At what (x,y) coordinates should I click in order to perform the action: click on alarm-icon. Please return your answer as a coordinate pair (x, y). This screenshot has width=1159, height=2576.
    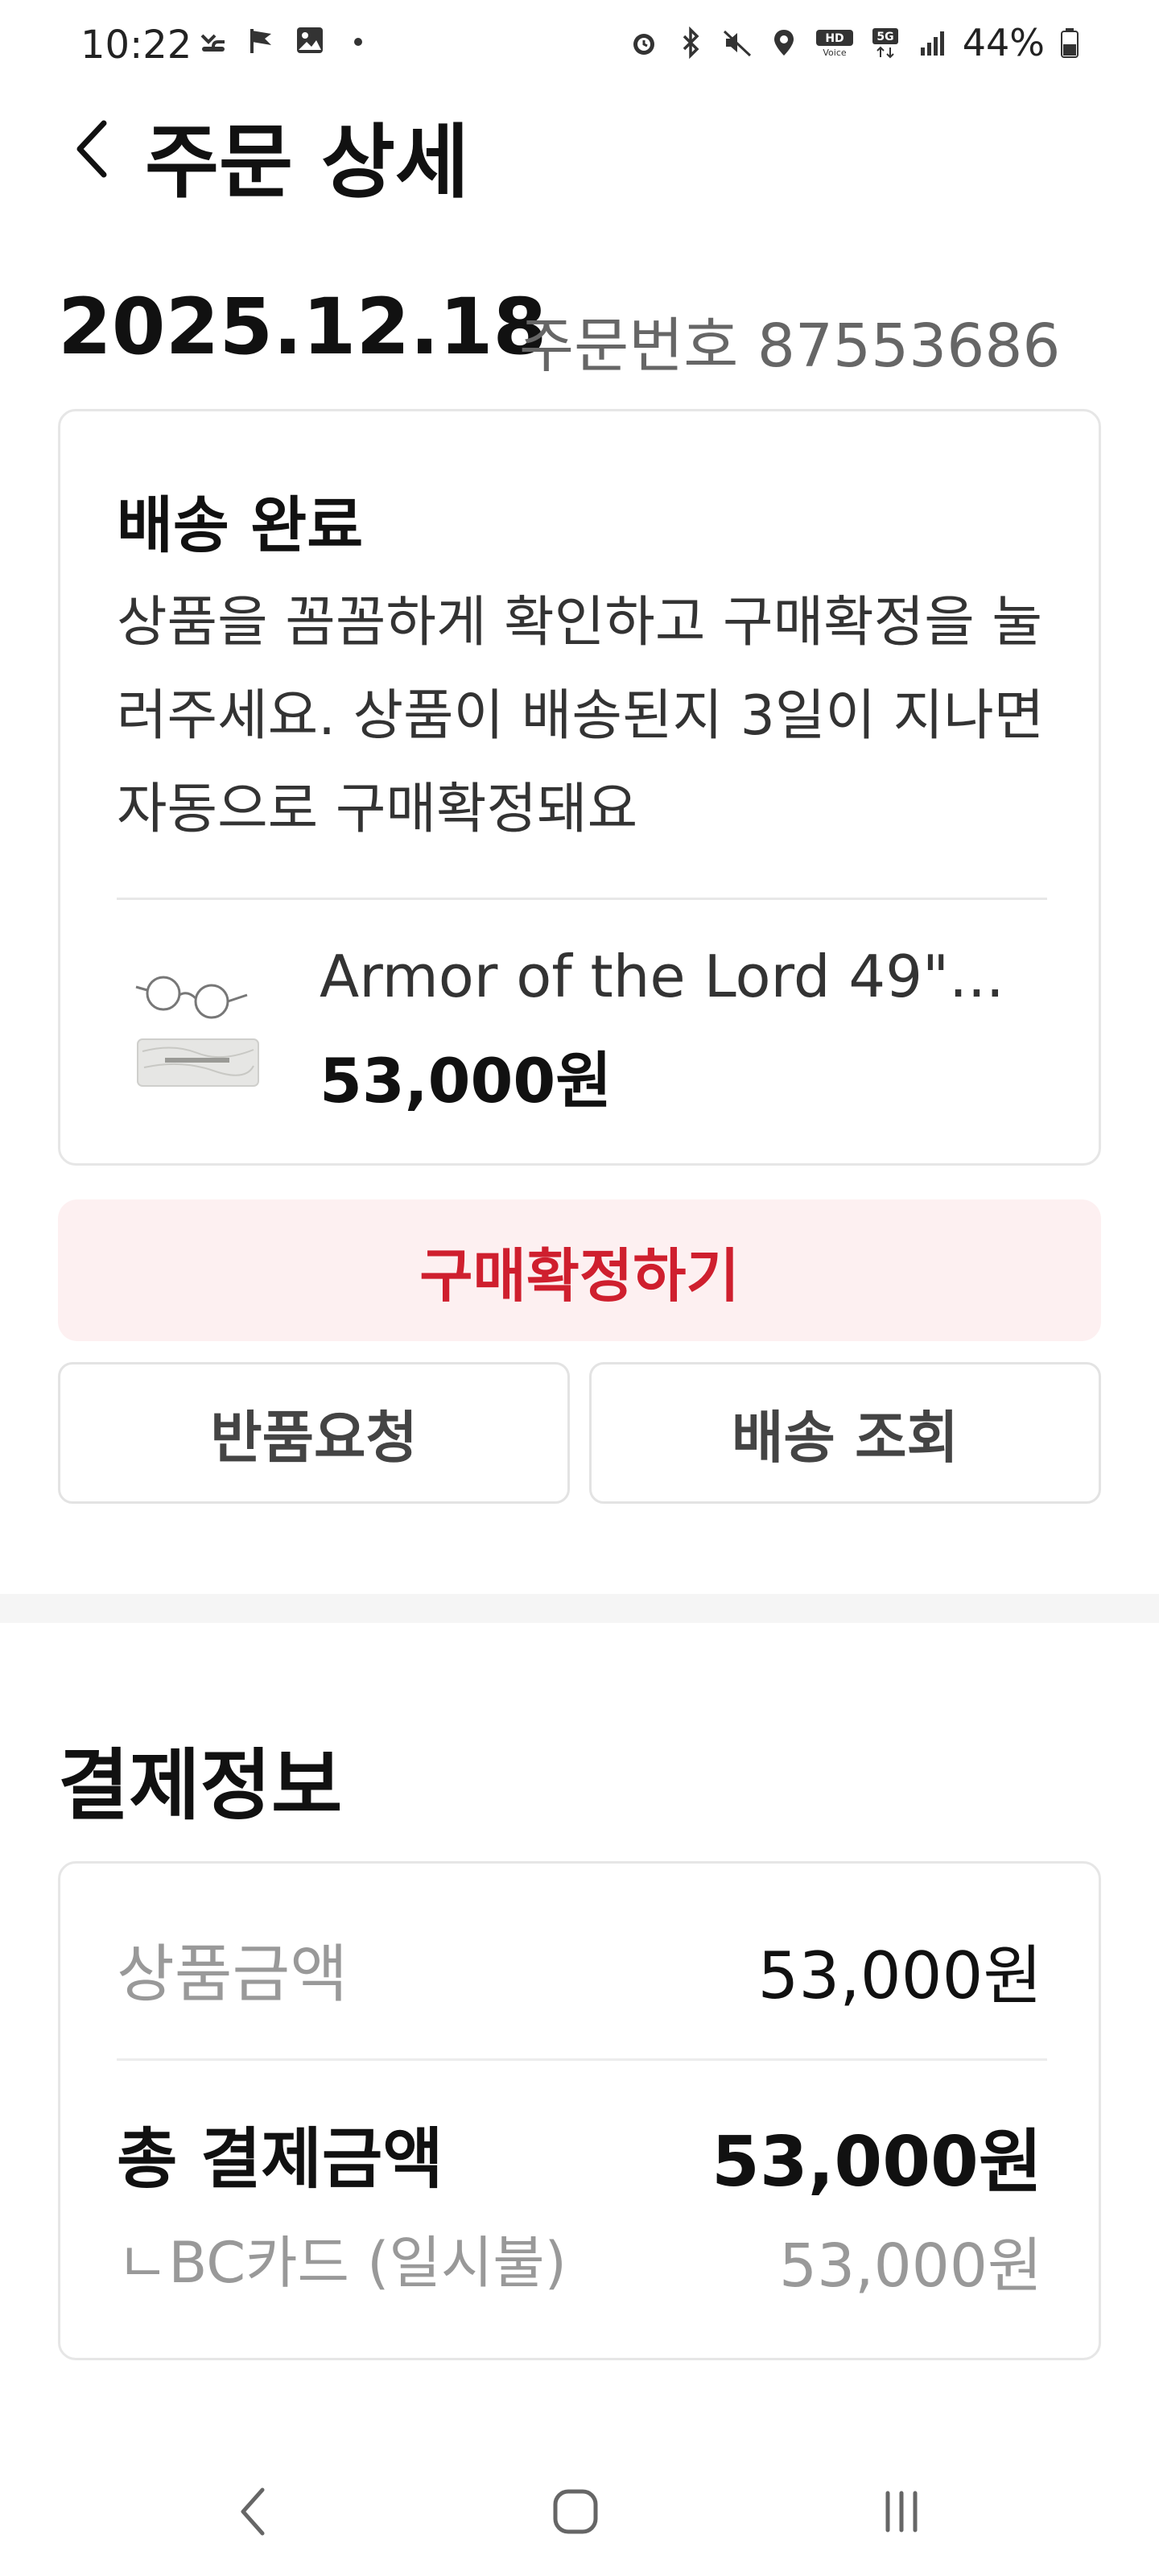
    Looking at the image, I should click on (643, 44).